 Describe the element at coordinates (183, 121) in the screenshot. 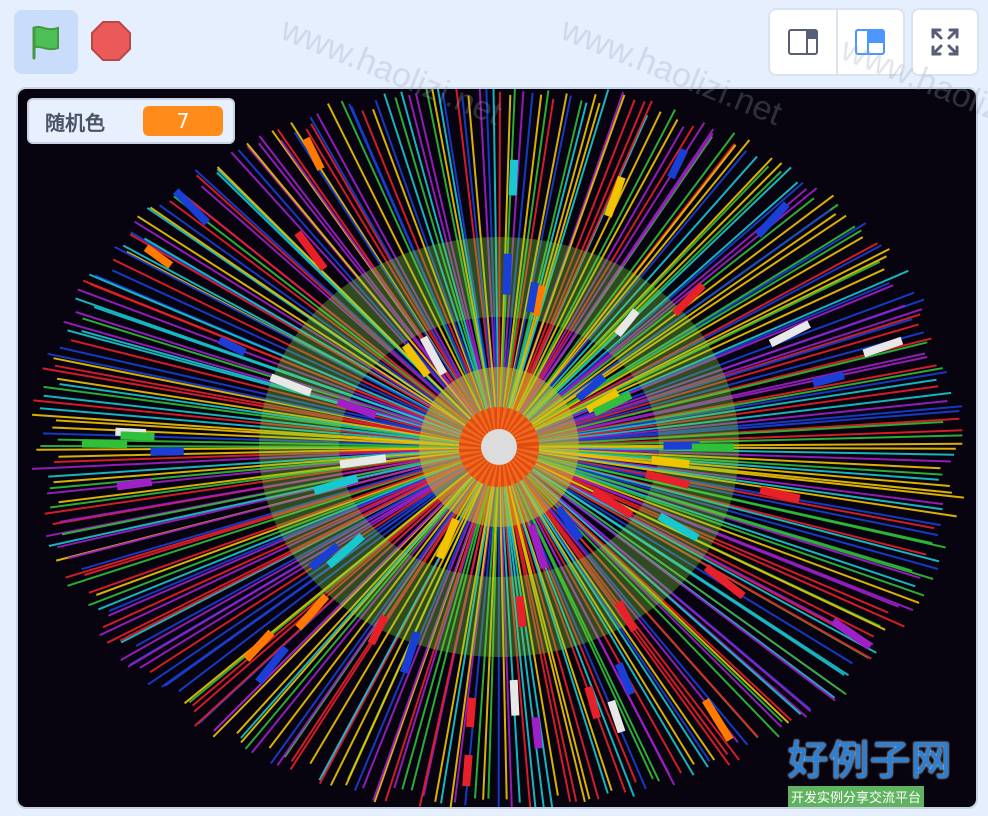

I see `variable-value: 7` at that location.